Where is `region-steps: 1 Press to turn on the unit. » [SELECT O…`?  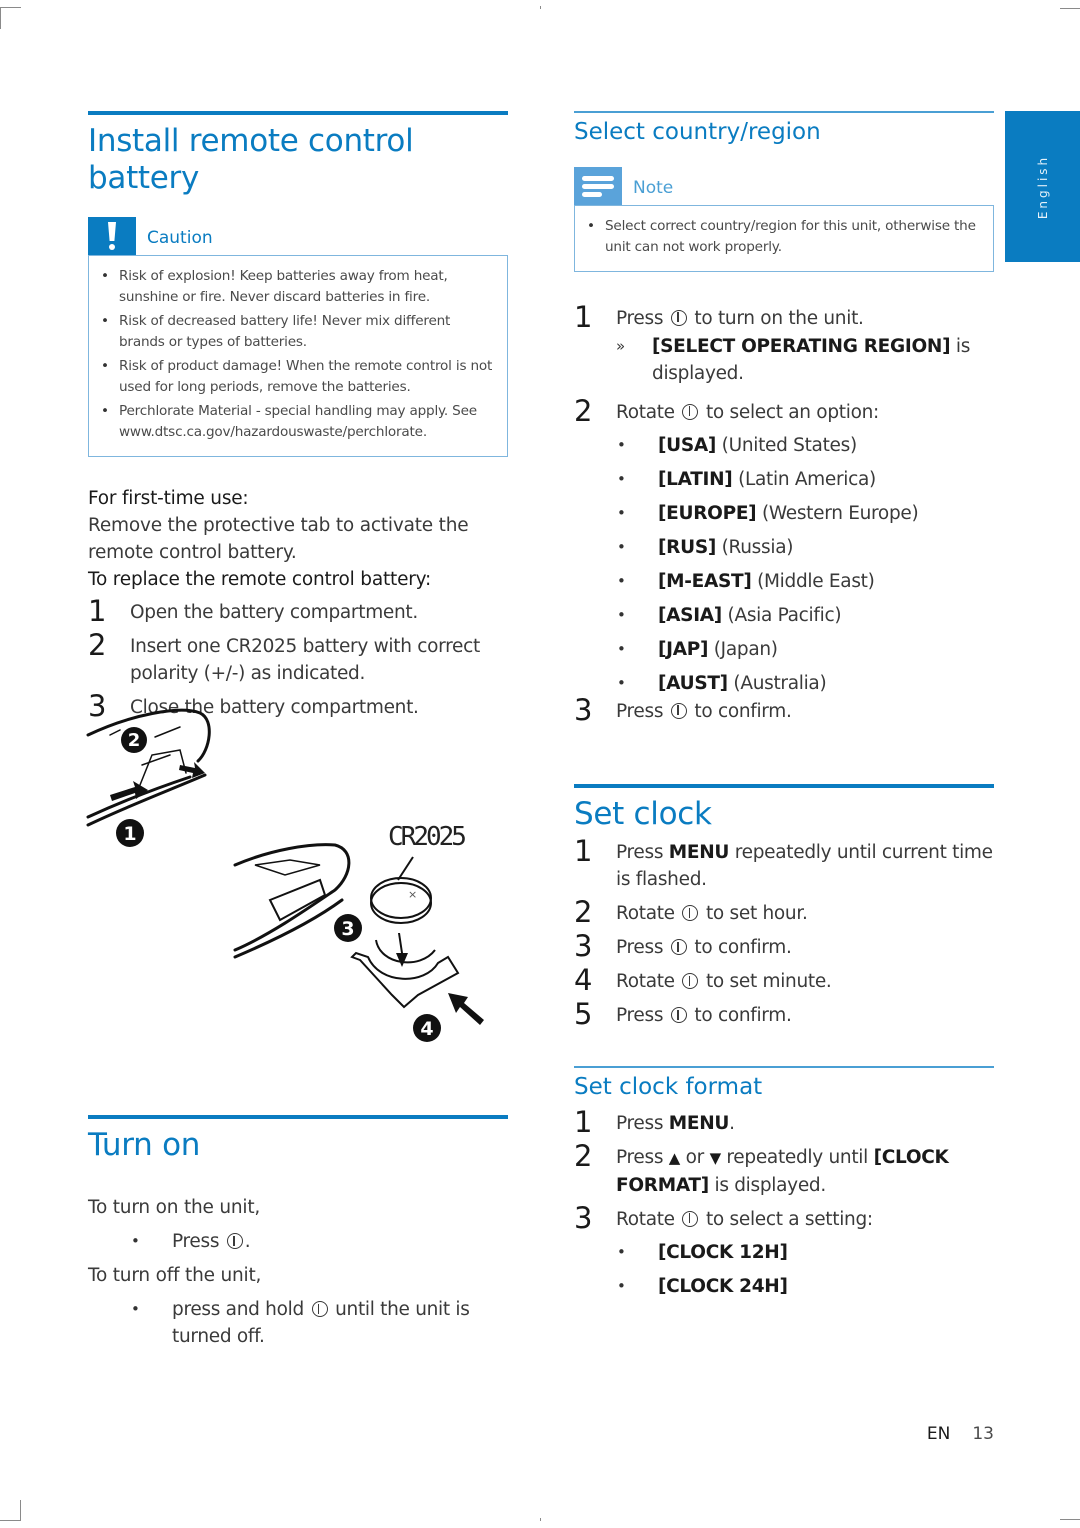 region-steps: 1 Press to turn on the unit. » [SELECT O… is located at coordinates (784, 512).